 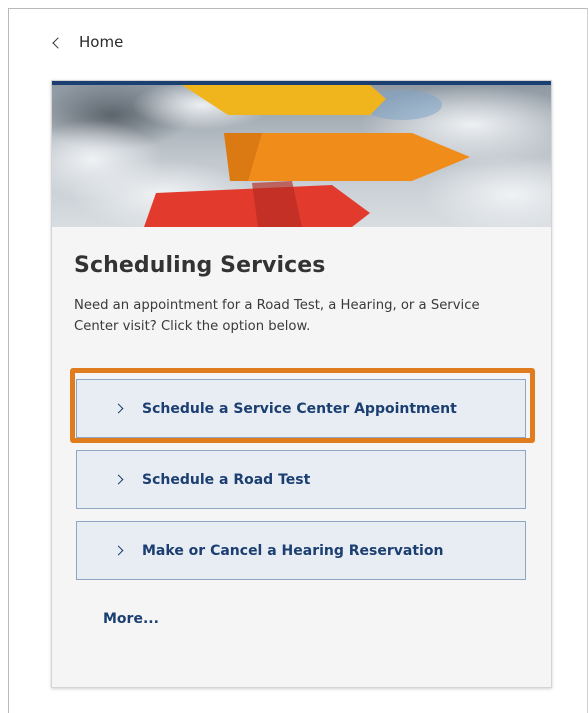 I want to click on option-label: Make or Cancel a Hearing Reservation, so click(x=293, y=550).